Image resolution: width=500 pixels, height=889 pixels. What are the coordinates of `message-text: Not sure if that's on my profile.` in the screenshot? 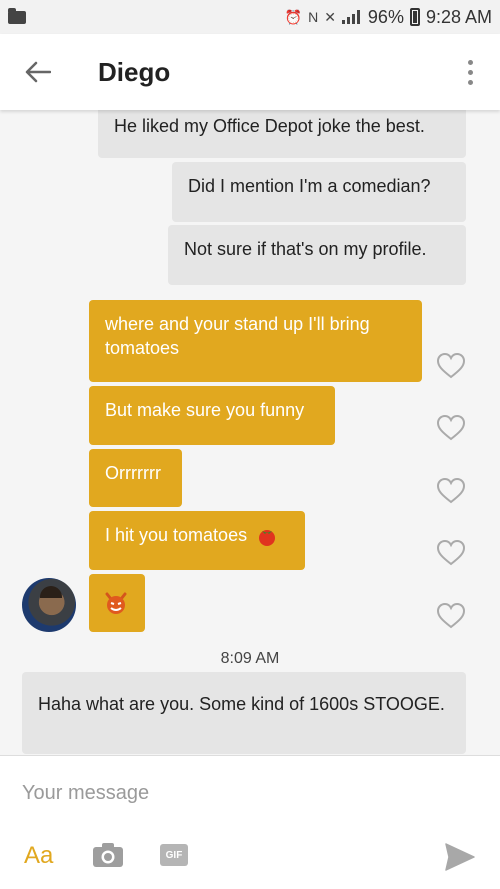 It's located at (305, 249).